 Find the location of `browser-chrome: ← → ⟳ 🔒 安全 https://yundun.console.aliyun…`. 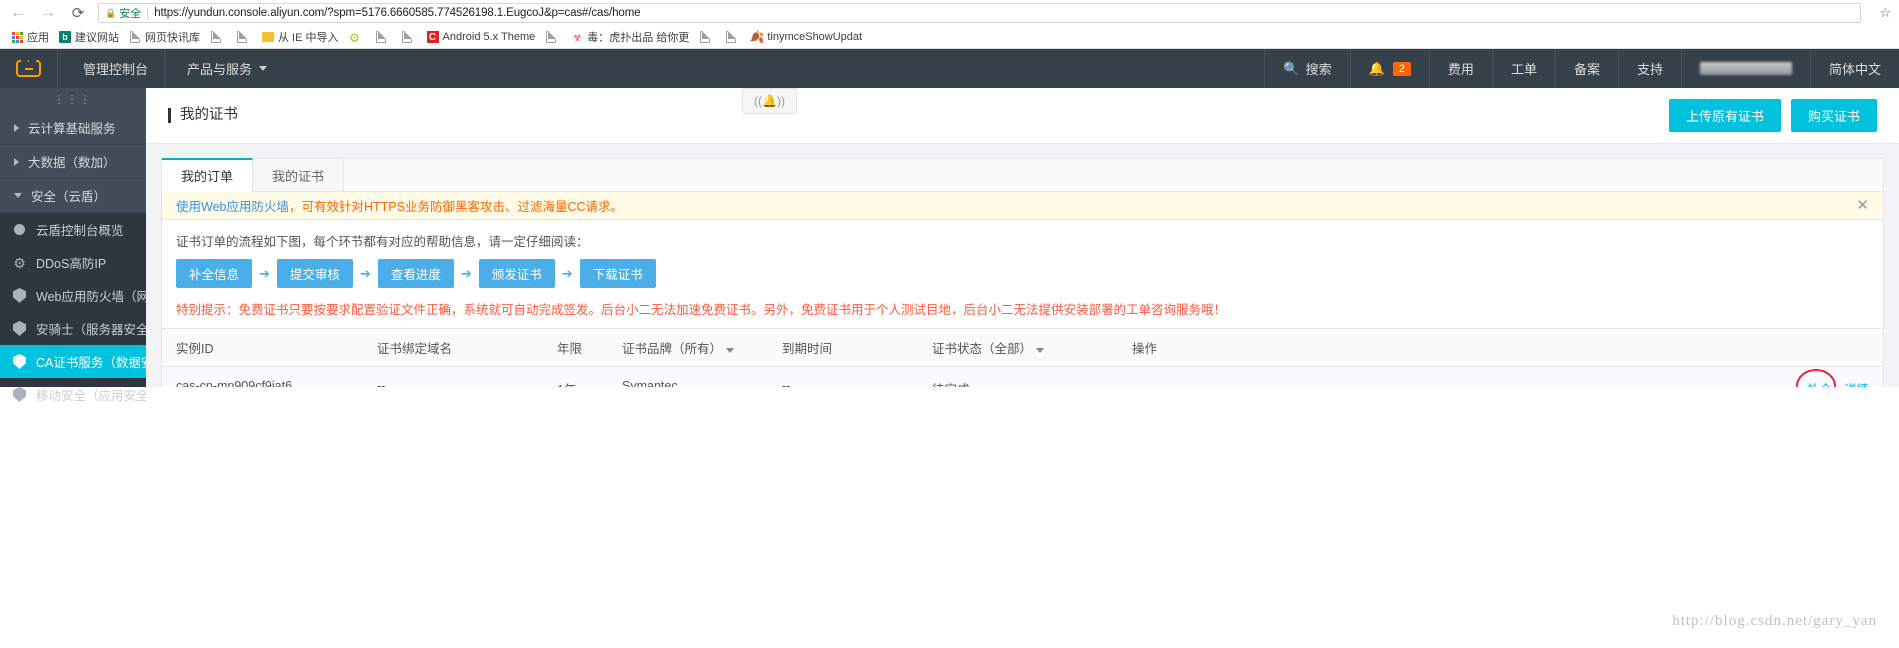

browser-chrome: ← → ⟳ 🔒 安全 https://yundun.console.aliyun… is located at coordinates (949, 24).